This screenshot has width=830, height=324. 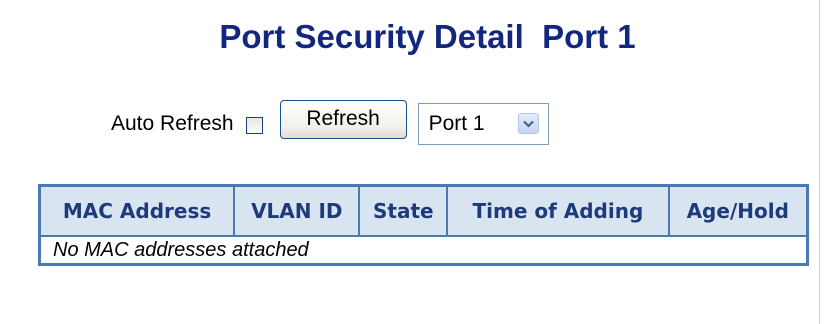 What do you see at coordinates (558, 210) in the screenshot?
I see `column-header-time-of-adding: Time of Adding` at bounding box center [558, 210].